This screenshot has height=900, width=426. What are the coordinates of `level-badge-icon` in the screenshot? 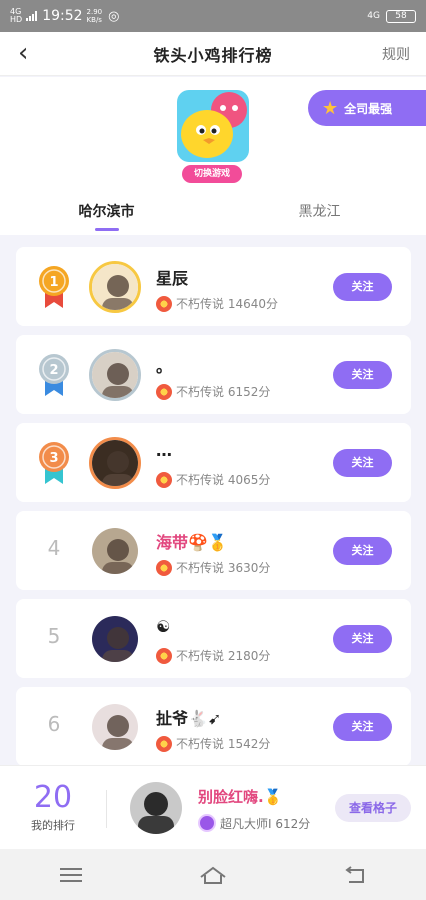 It's located at (207, 823).